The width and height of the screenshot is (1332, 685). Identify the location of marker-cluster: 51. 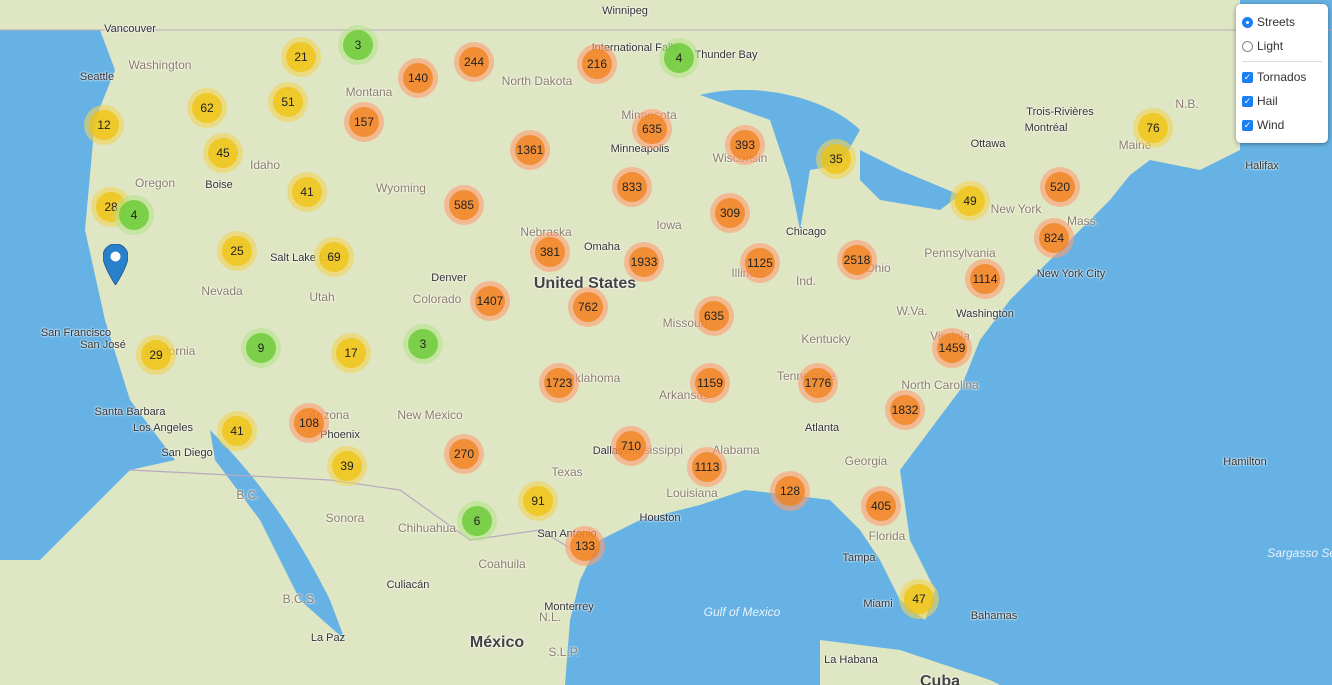
(288, 102).